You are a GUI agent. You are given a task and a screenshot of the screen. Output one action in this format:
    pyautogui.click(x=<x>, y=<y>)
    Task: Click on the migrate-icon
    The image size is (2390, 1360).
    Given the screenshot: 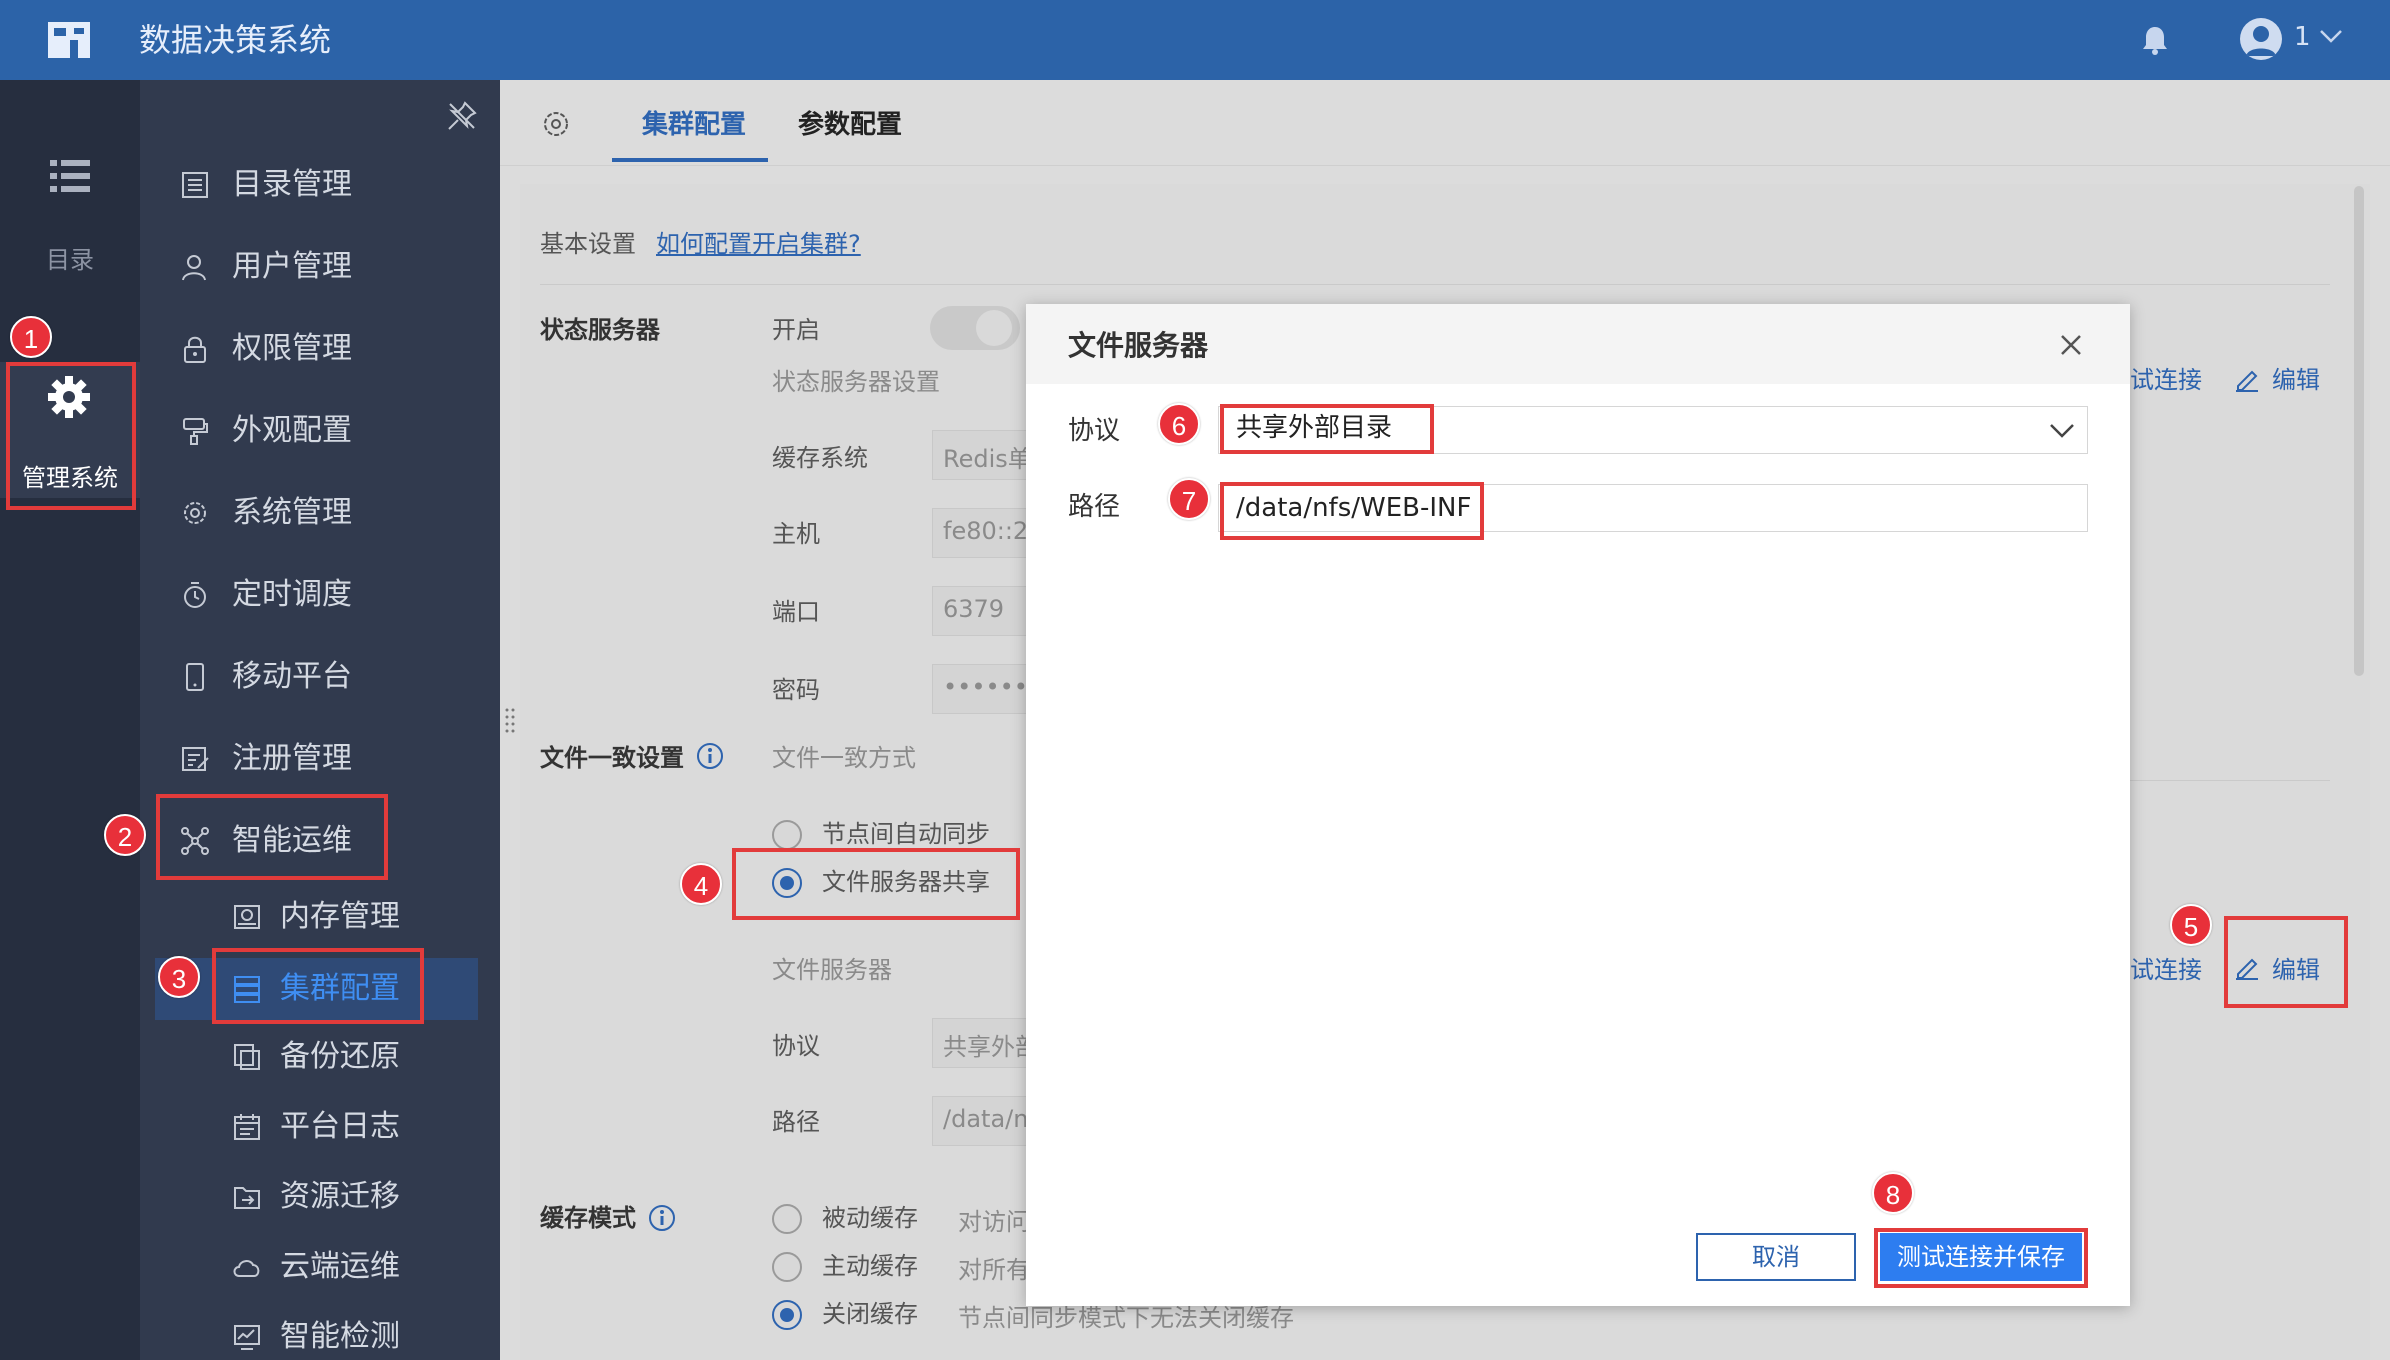 What is the action you would take?
    pyautogui.click(x=247, y=1198)
    